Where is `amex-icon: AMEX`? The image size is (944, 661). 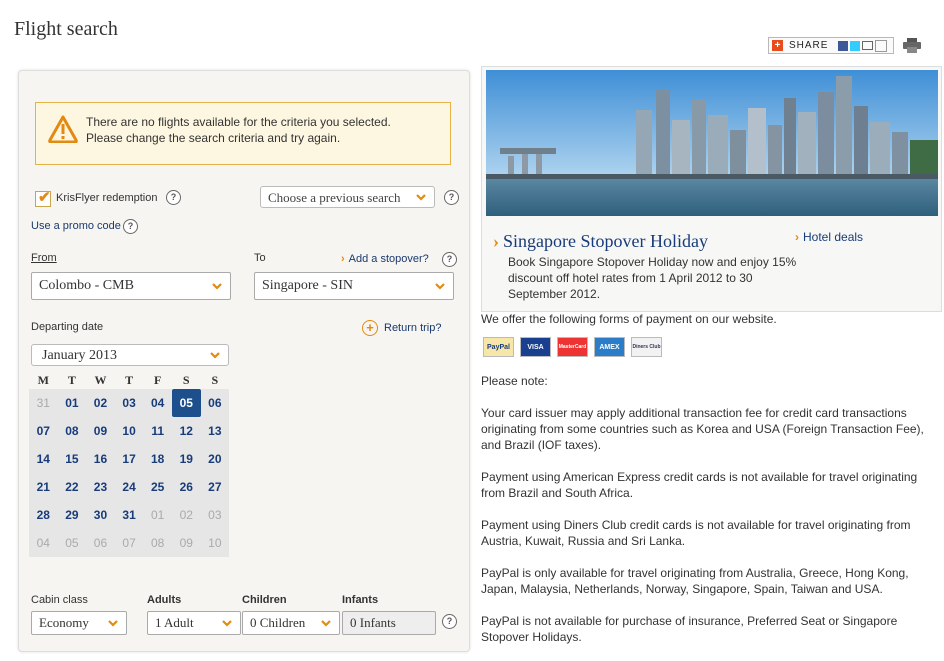
amex-icon: AMEX is located at coordinates (609, 347).